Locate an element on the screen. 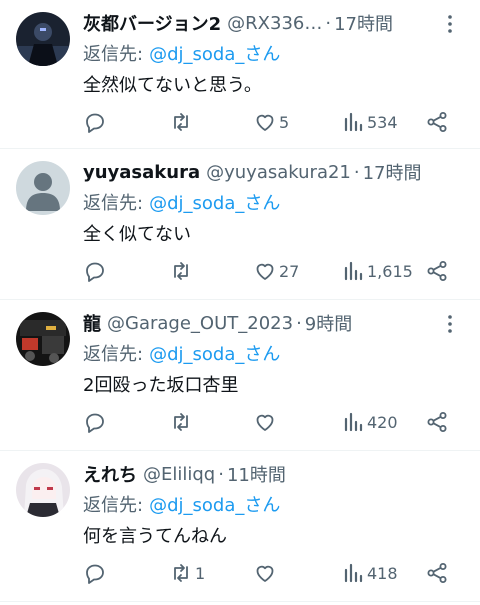 Image resolution: width=480 pixels, height=605 pixels. display-name: yuyasakura is located at coordinates (141, 172).